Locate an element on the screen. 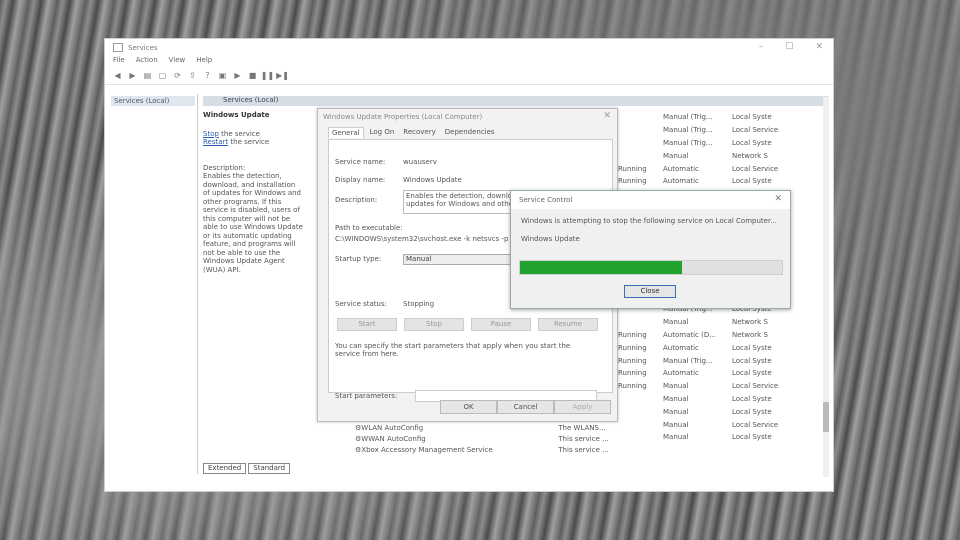 The image size is (960, 540). description-label: Description: is located at coordinates (224, 167).